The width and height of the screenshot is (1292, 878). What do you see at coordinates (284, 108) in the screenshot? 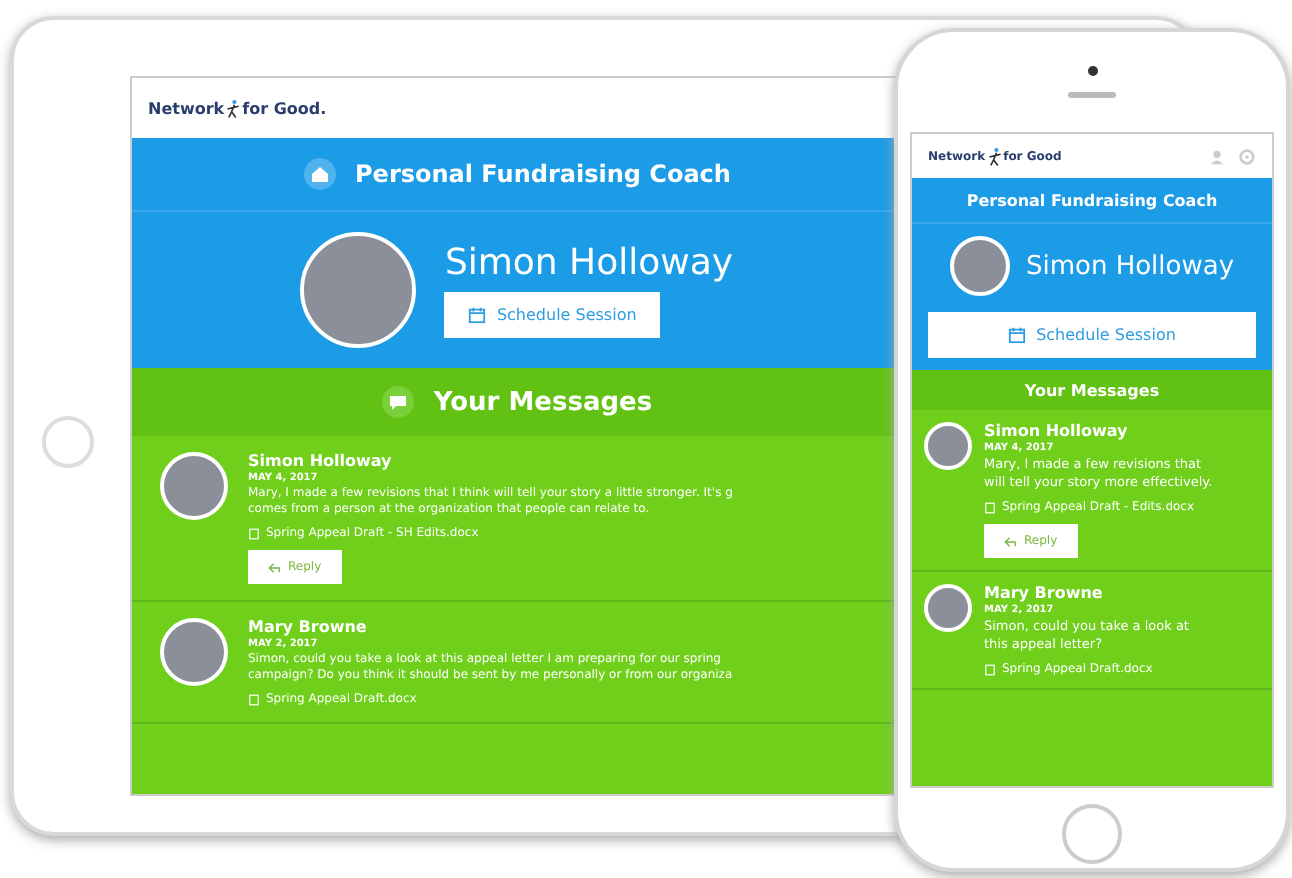
I see `logo-text: for Good.` at bounding box center [284, 108].